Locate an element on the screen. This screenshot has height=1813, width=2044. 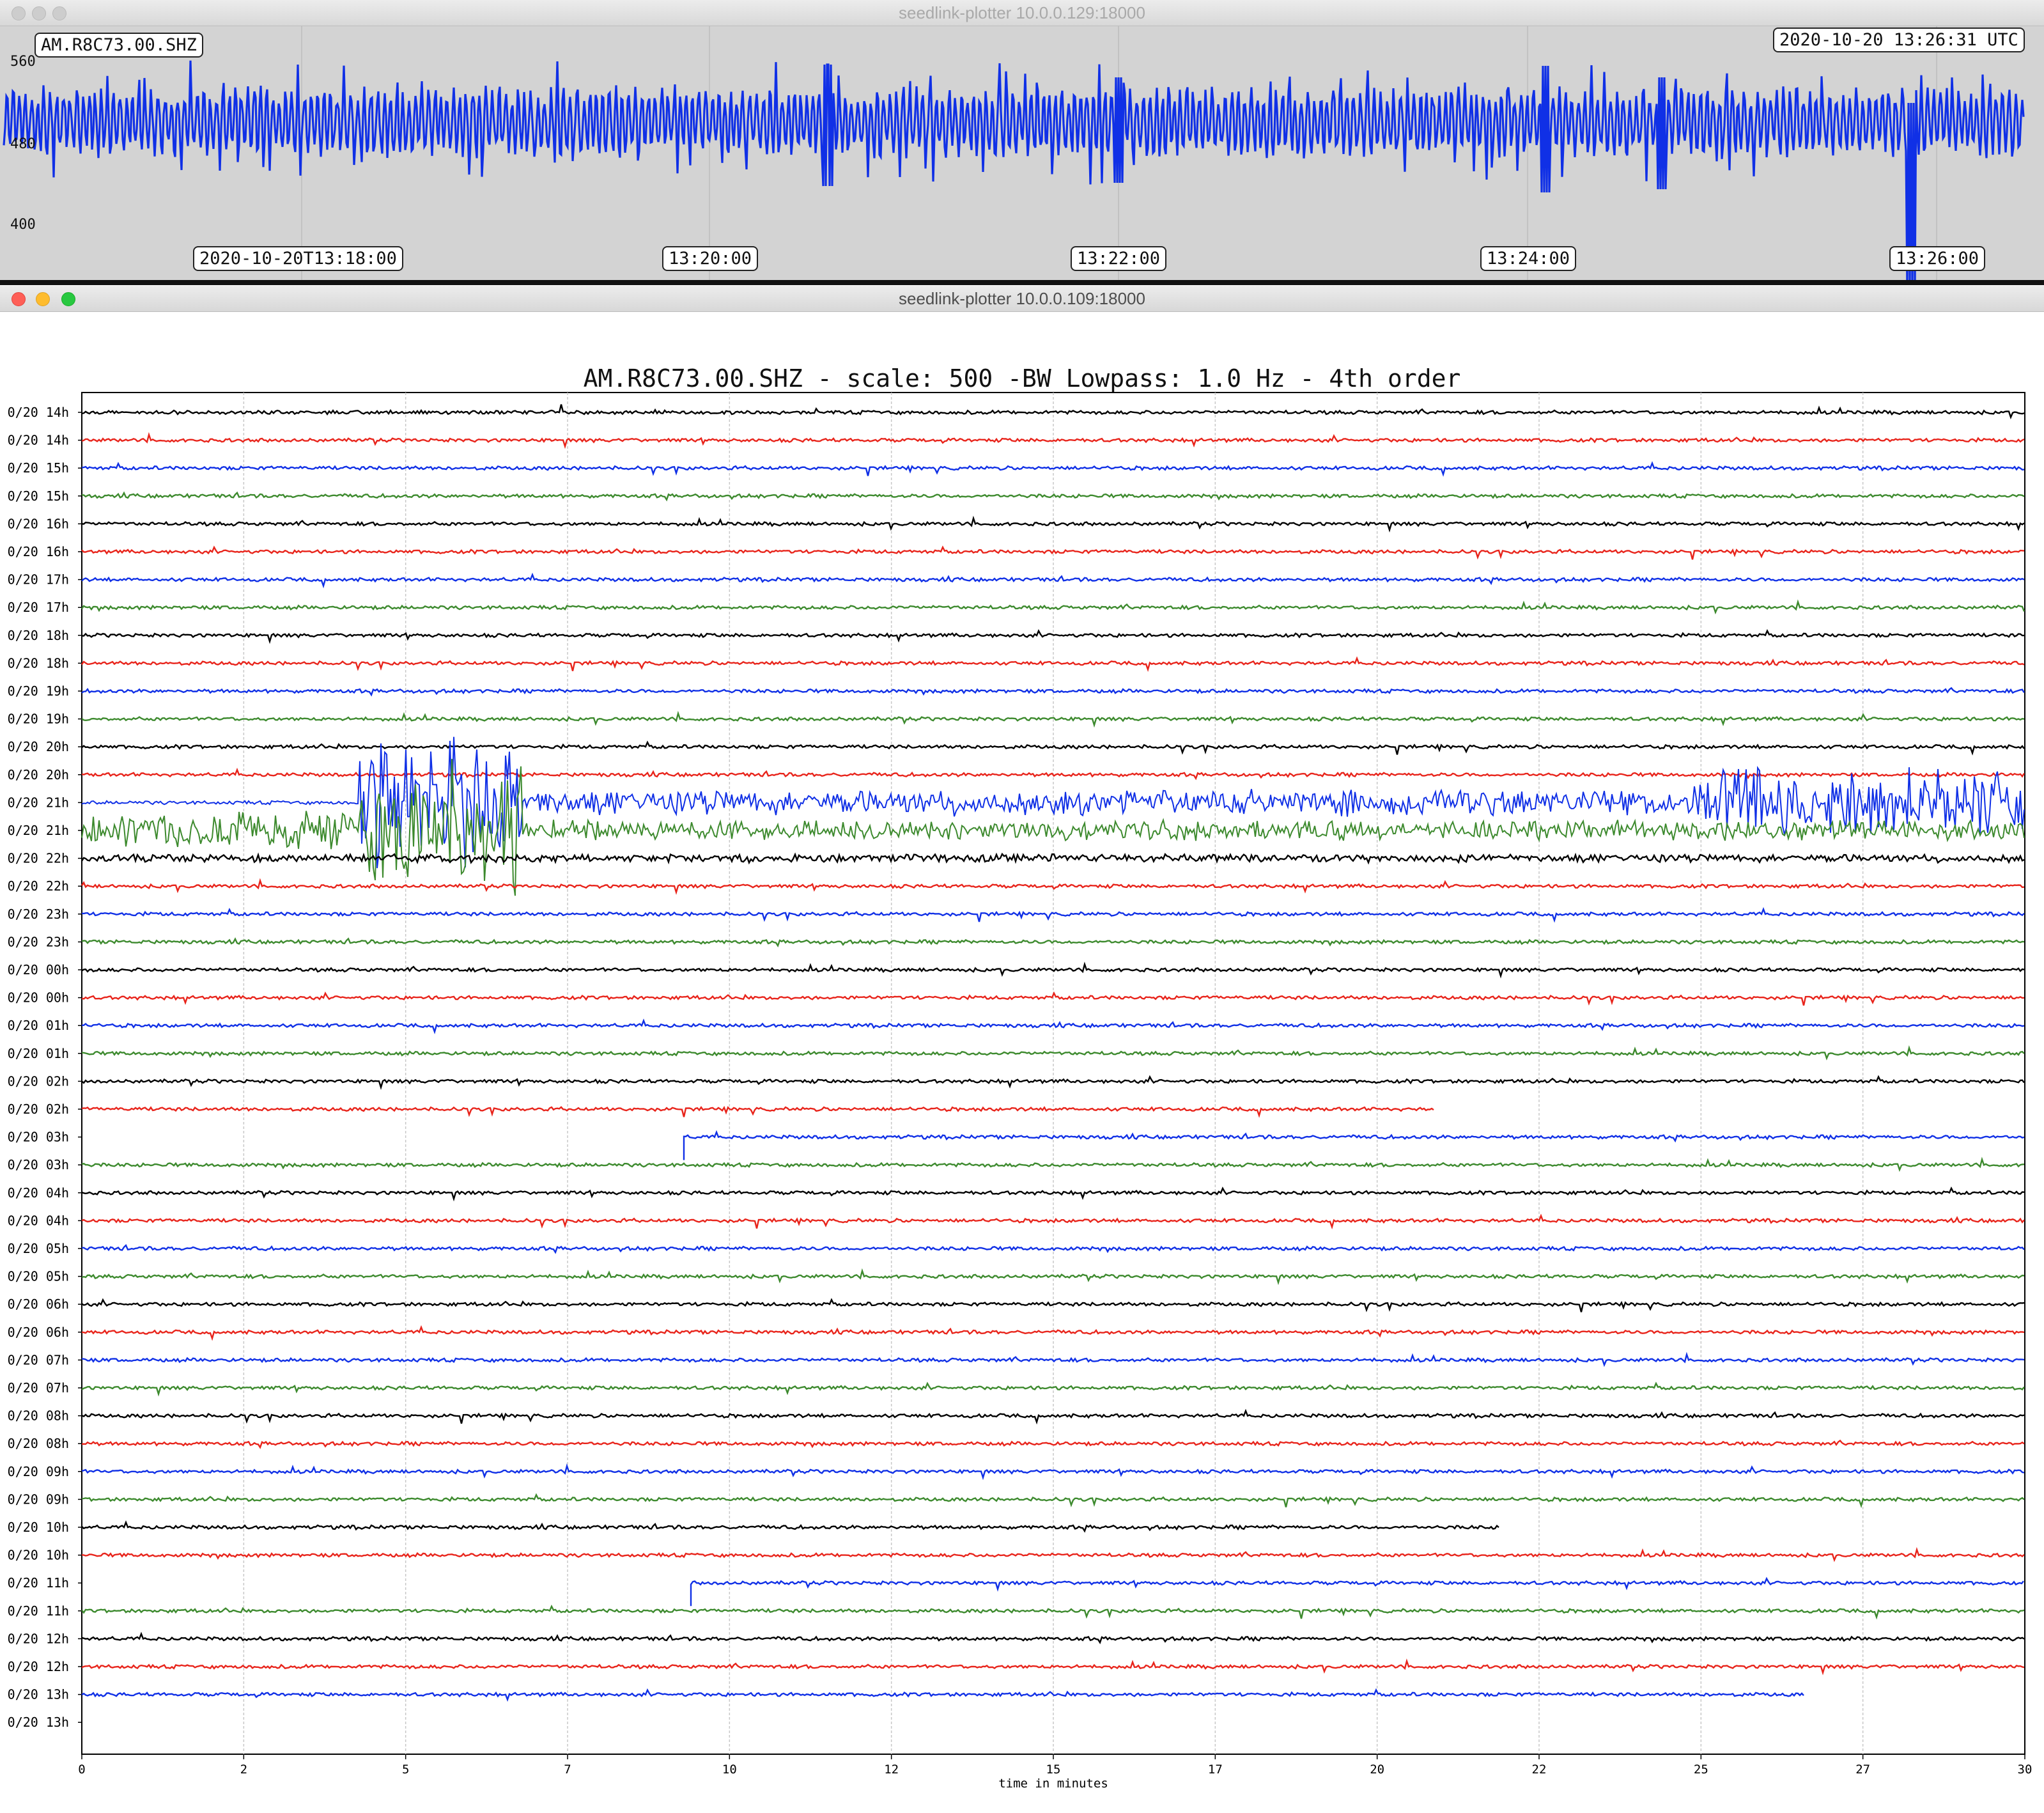
strip-time-tick: 2020-10-20T13:18:00 is located at coordinates (298, 258).